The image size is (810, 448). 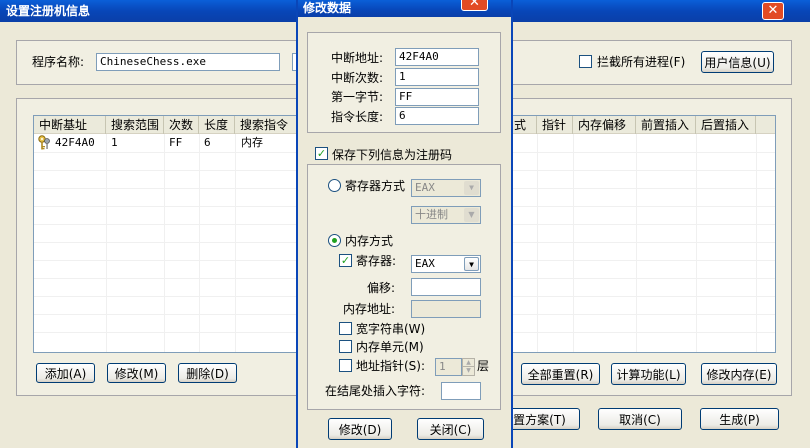 I want to click on cell-count: FF, so click(x=176, y=142).